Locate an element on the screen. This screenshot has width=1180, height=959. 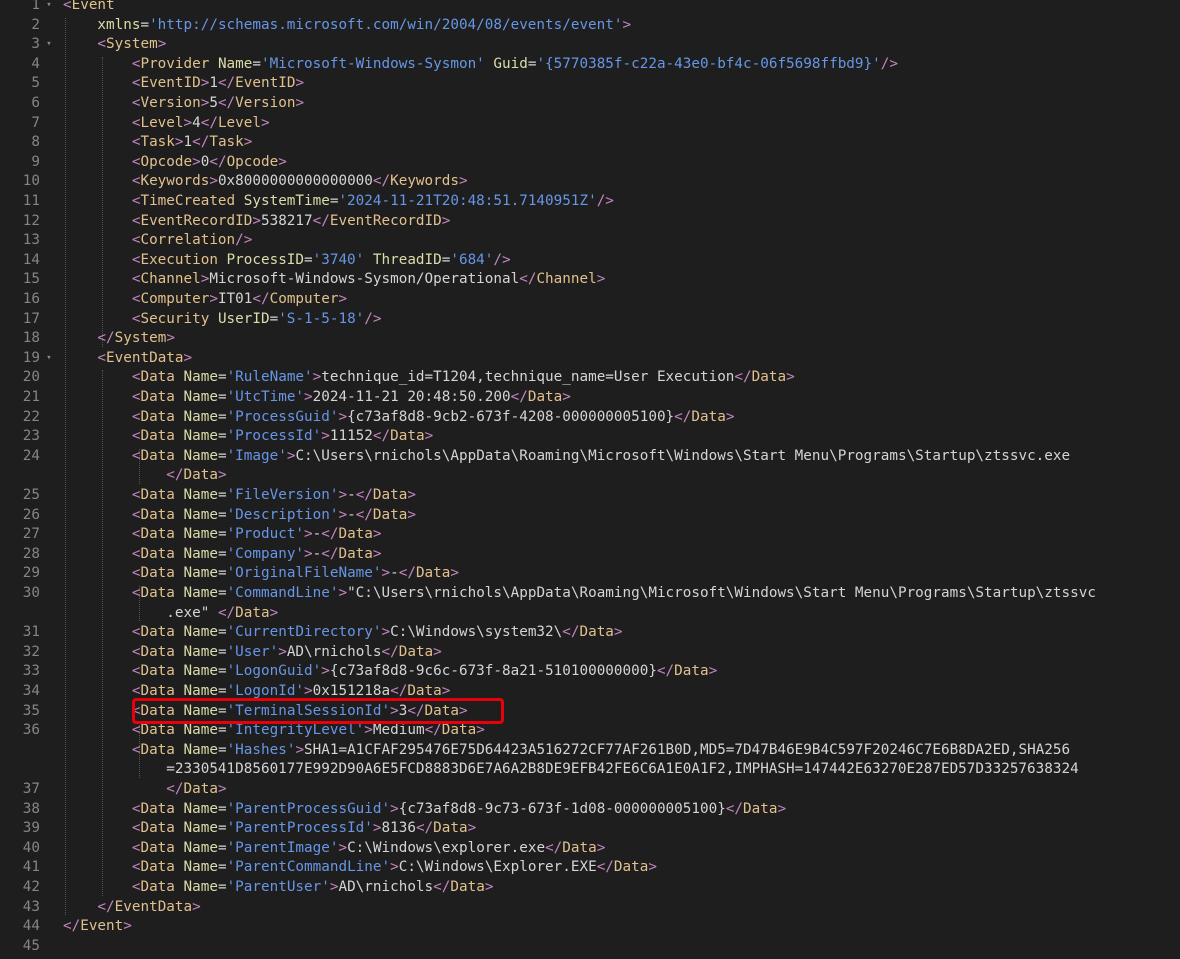
token-text: AD\rnichols is located at coordinates (334, 651).